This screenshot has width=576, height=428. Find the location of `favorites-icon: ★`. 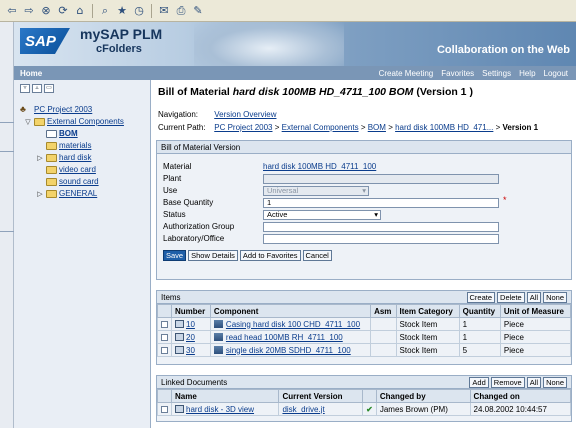

favorites-icon: ★ is located at coordinates (122, 11).